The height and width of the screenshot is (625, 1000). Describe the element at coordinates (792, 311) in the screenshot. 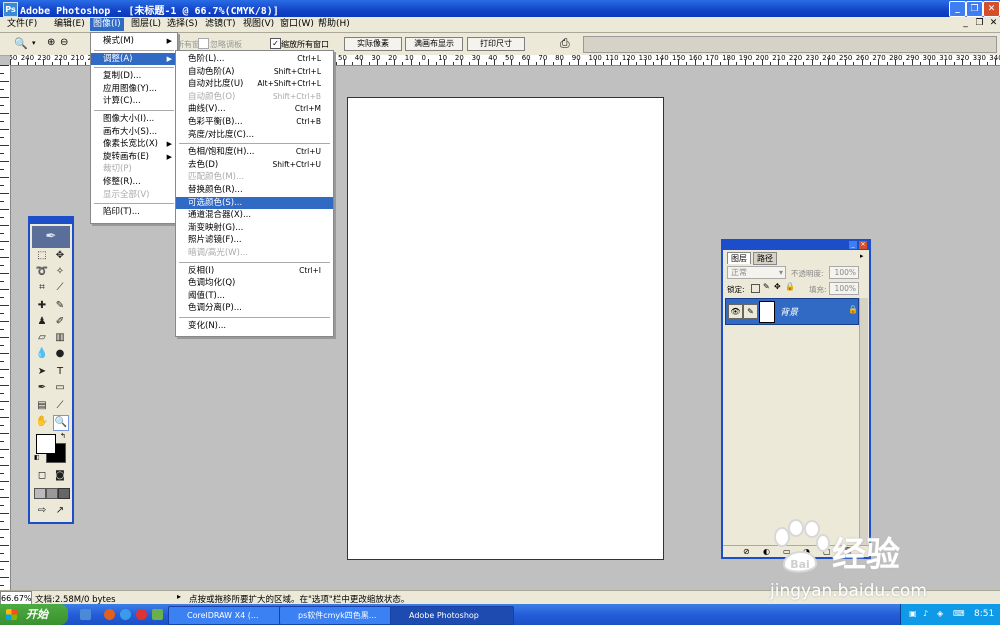

I see `layer-row-background: 👁 ✎ 背景 🔒` at that location.